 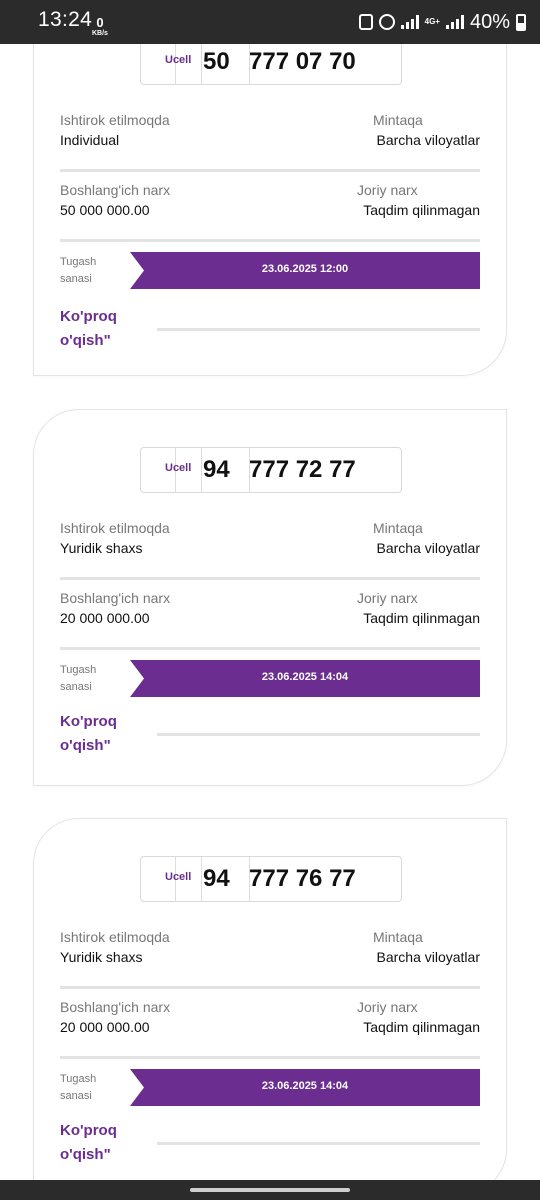 I want to click on clock: 13:24, so click(x=65, y=19).